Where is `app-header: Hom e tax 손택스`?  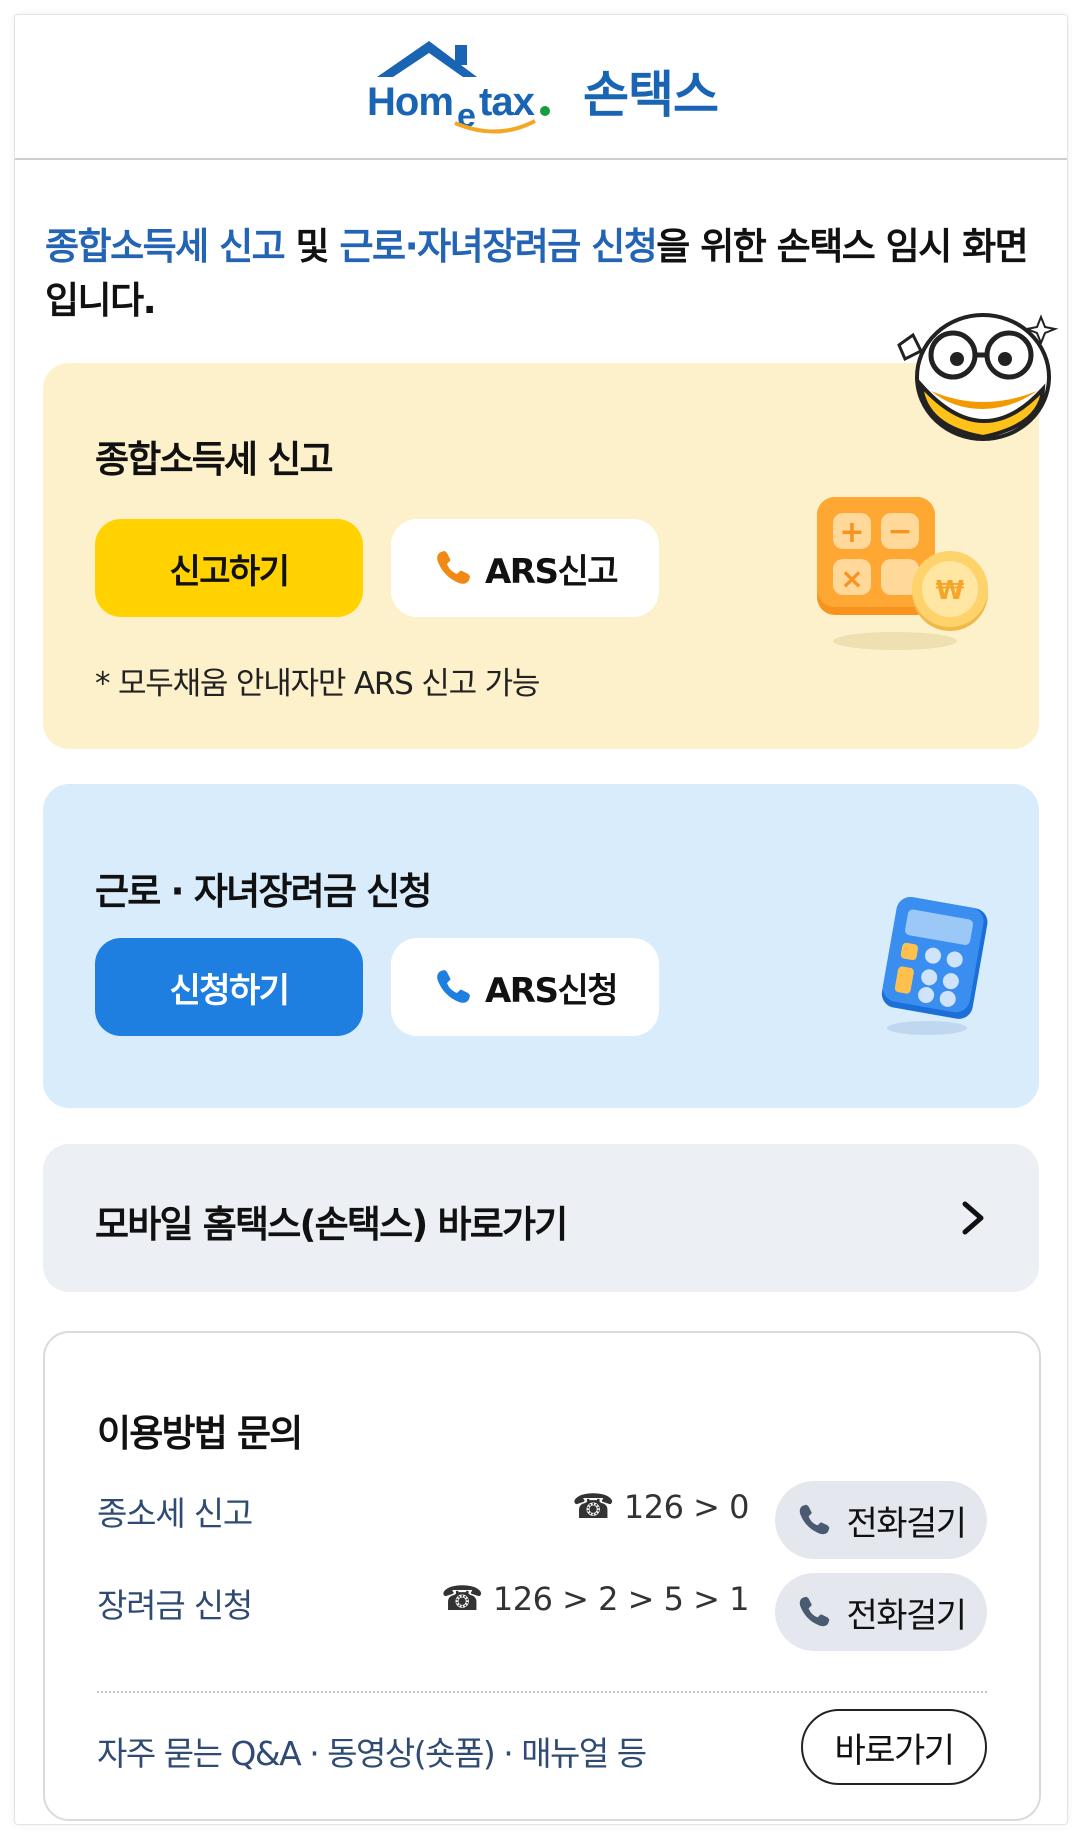 app-header: Hom e tax 손택스 is located at coordinates (541, 87).